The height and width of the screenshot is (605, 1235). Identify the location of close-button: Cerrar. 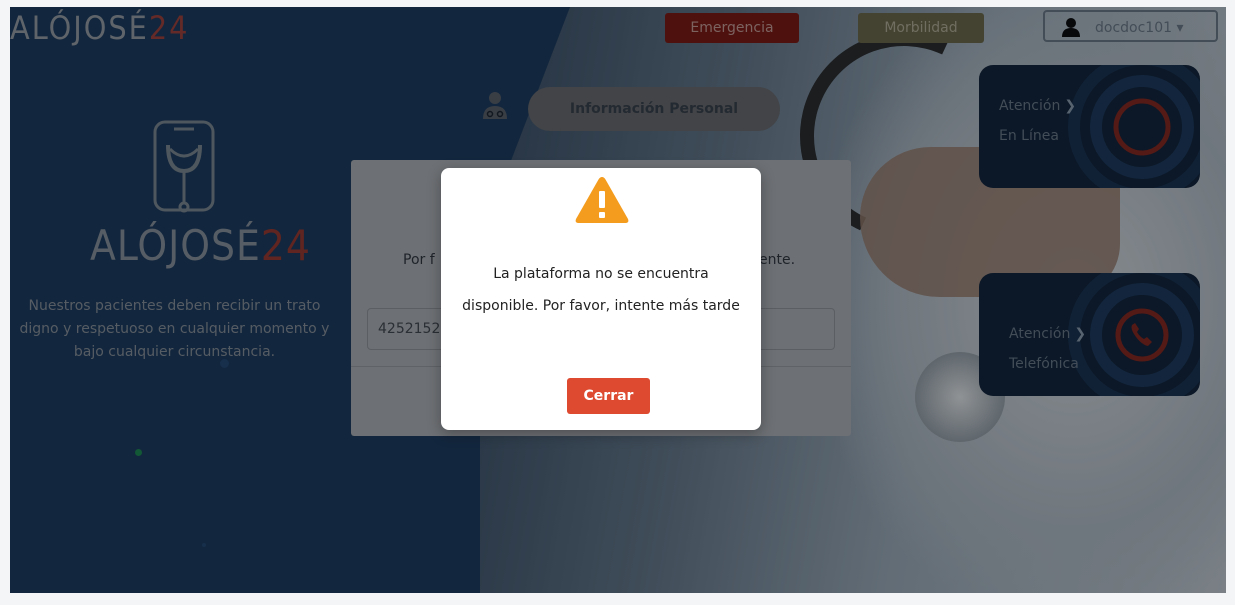
(608, 396).